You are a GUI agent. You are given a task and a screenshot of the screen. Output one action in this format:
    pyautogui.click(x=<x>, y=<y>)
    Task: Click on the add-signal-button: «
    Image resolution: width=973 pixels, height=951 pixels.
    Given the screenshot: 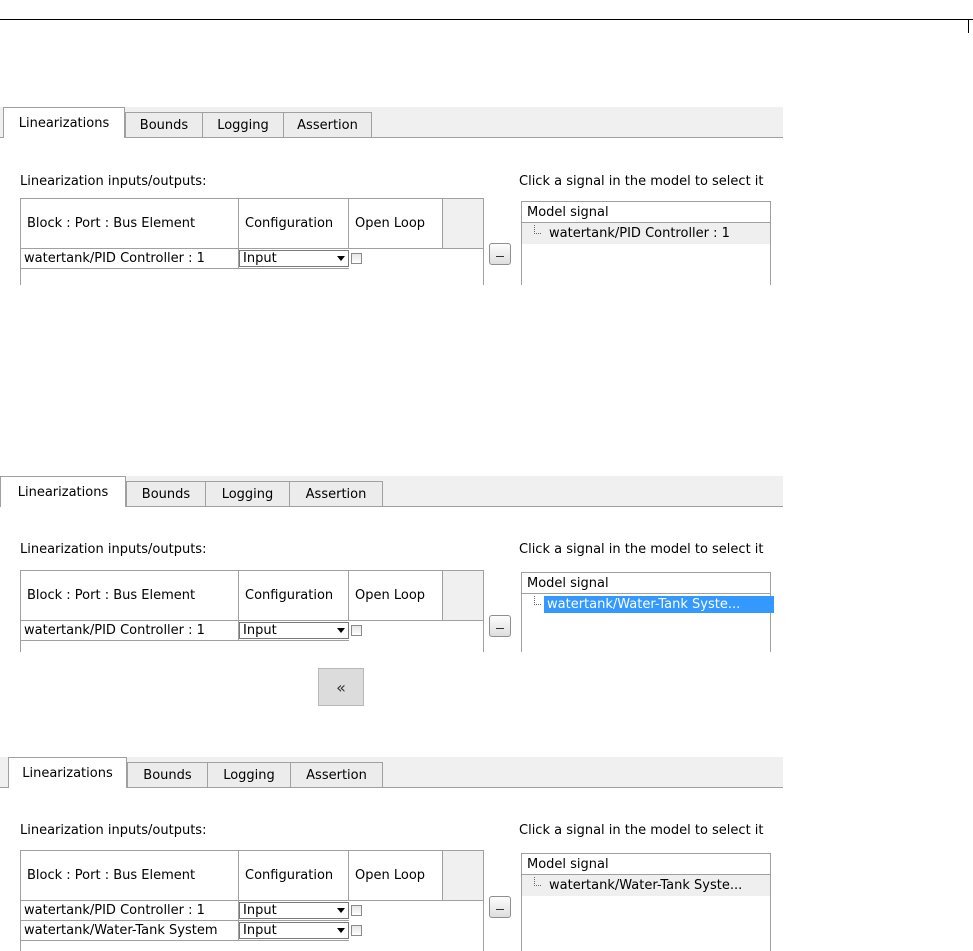 What is the action you would take?
    pyautogui.click(x=341, y=687)
    